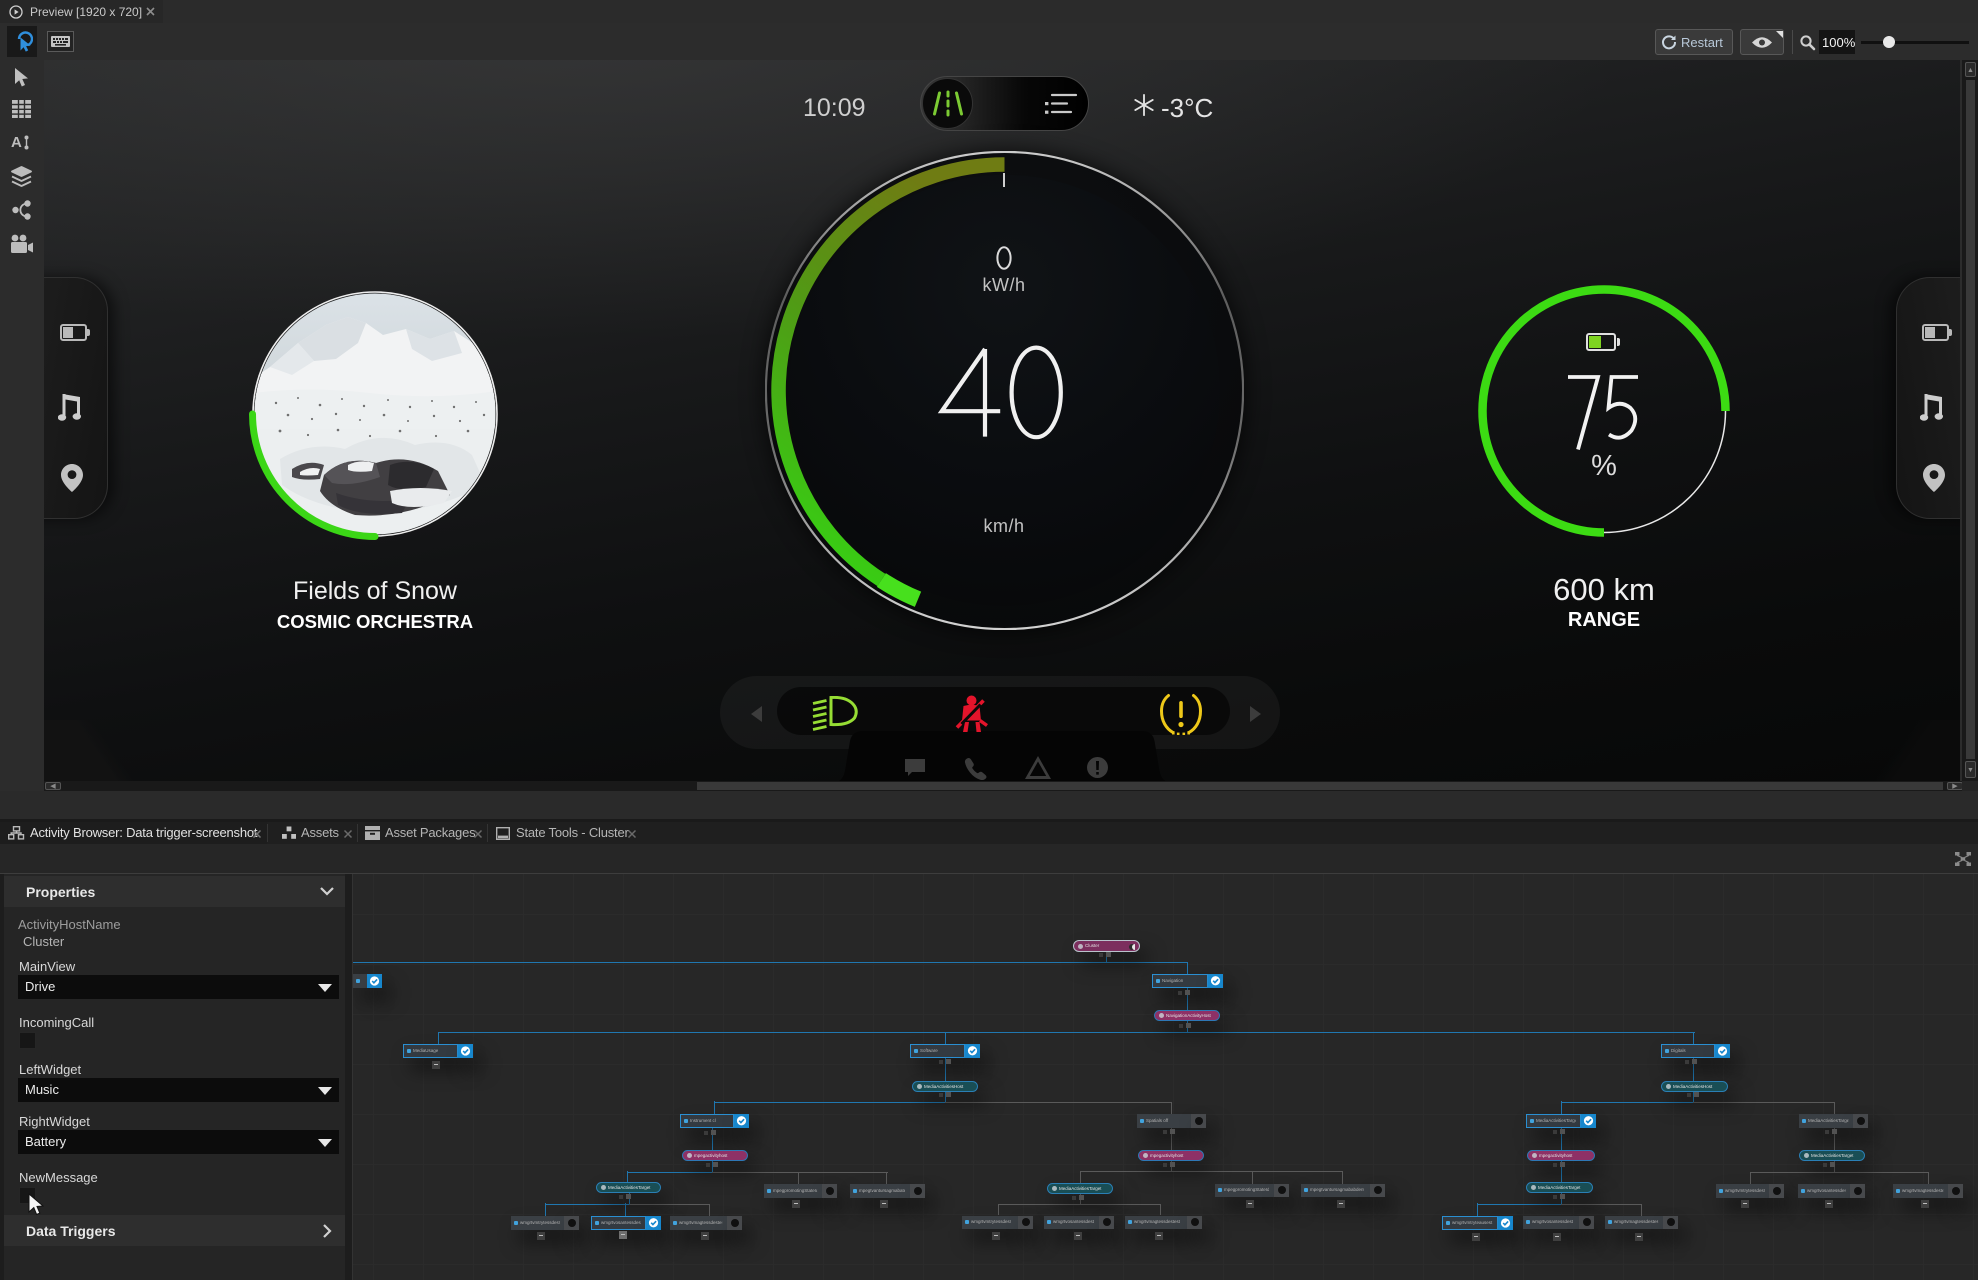 The width and height of the screenshot is (1978, 1280). I want to click on svg-text: A, so click(16, 142).